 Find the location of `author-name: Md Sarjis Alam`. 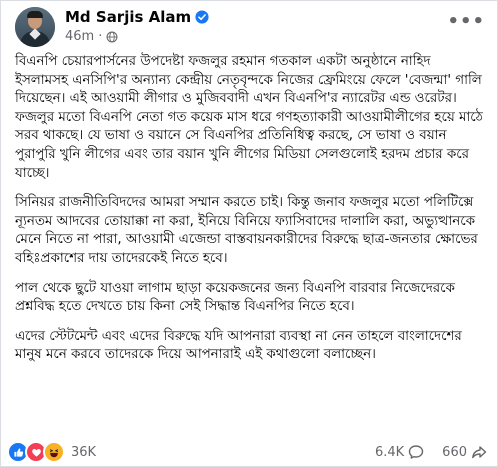

author-name: Md Sarjis Alam is located at coordinates (128, 17).